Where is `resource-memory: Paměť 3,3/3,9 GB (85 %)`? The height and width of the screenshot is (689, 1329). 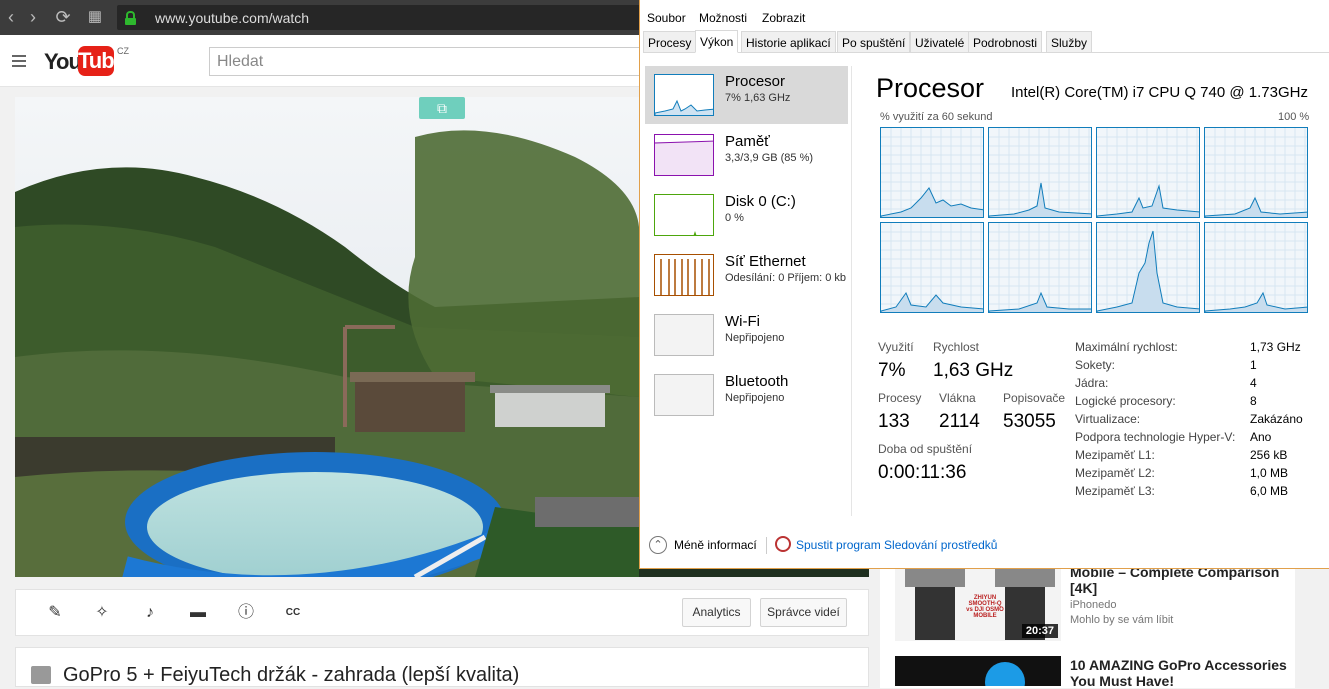 resource-memory: Paměť 3,3/3,9 GB (85 %) is located at coordinates (746, 155).